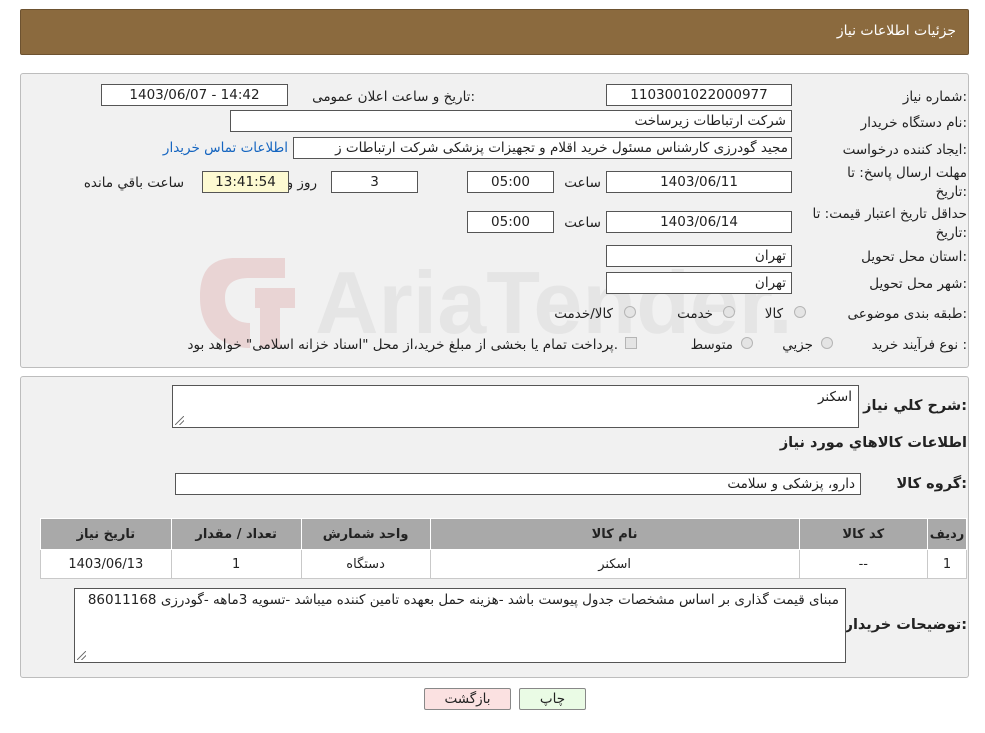 The image size is (985, 733). I want to click on category-goods-service-radio, so click(630, 312).